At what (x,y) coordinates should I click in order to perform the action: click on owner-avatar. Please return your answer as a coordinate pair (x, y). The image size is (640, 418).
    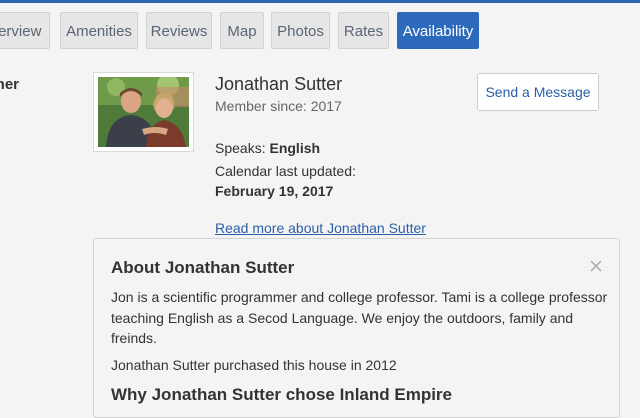
    Looking at the image, I should click on (143, 112).